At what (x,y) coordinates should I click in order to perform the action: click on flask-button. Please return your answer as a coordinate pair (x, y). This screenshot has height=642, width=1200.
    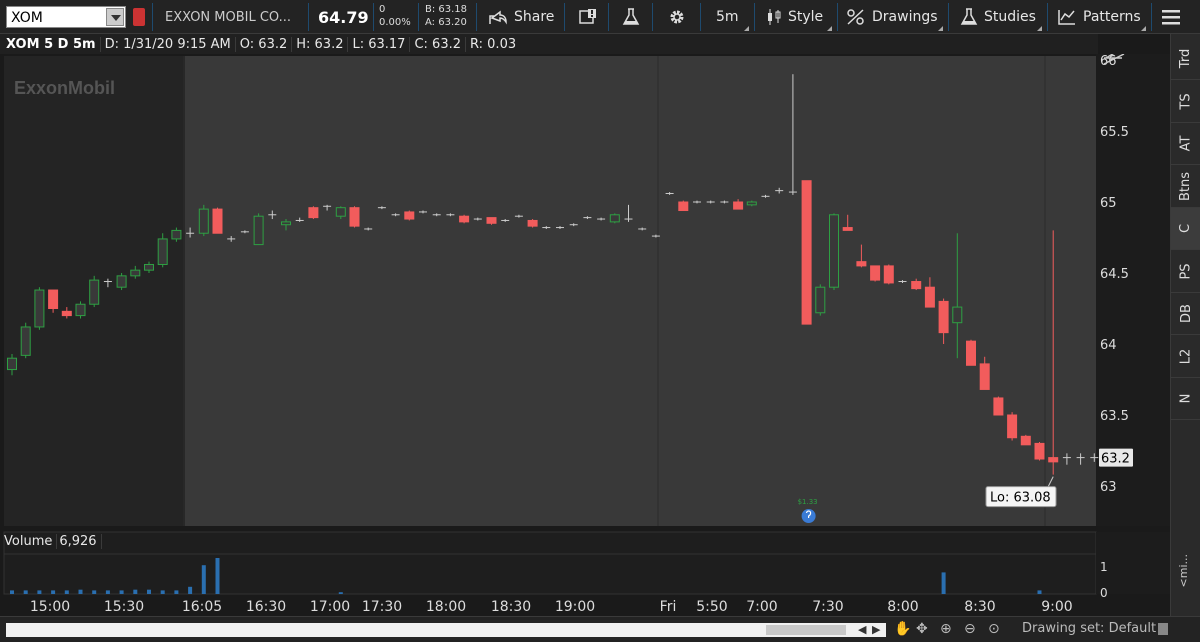
    Looking at the image, I should click on (631, 17).